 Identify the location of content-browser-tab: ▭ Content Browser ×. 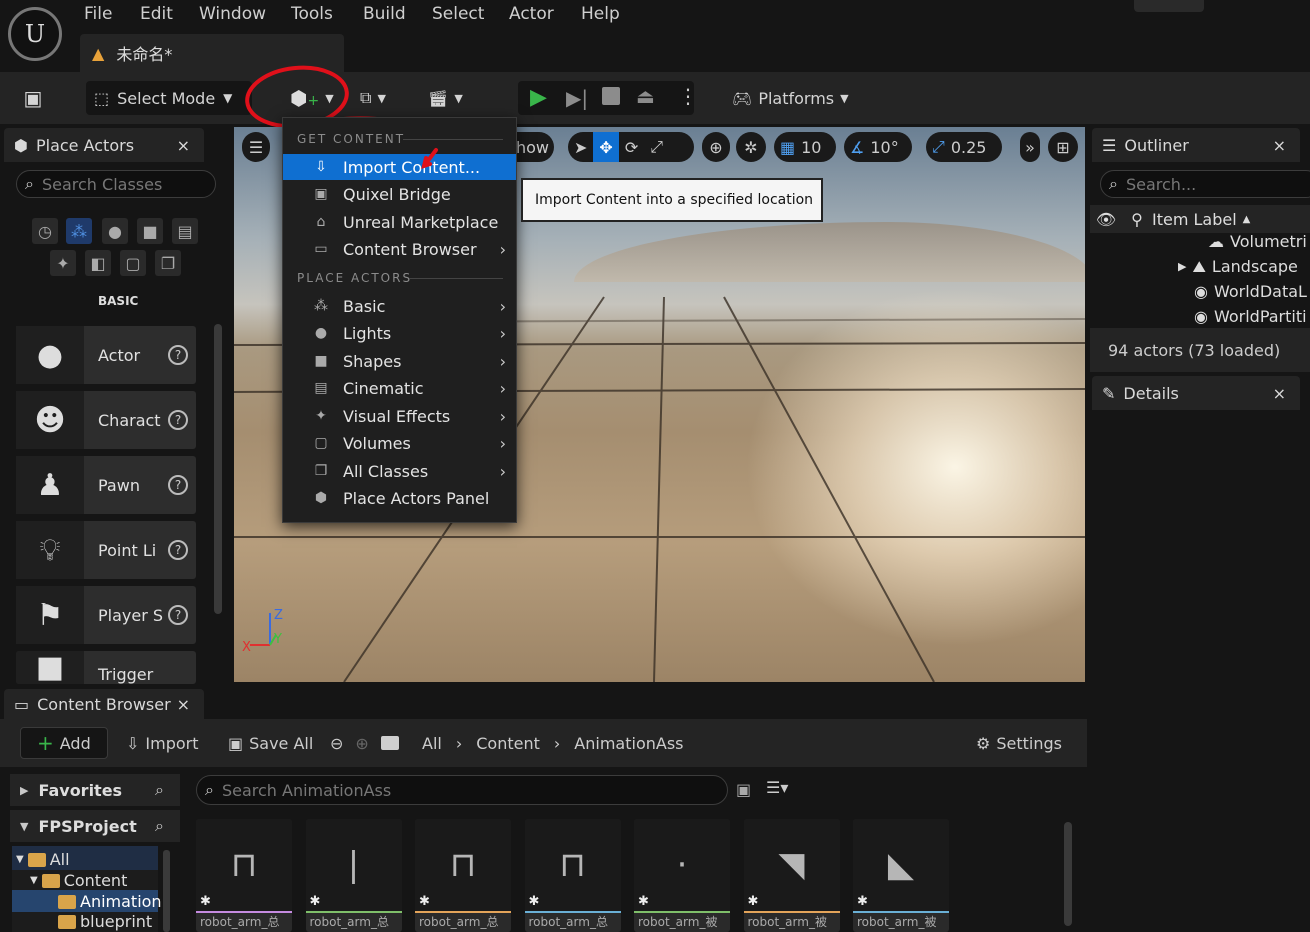
(104, 704).